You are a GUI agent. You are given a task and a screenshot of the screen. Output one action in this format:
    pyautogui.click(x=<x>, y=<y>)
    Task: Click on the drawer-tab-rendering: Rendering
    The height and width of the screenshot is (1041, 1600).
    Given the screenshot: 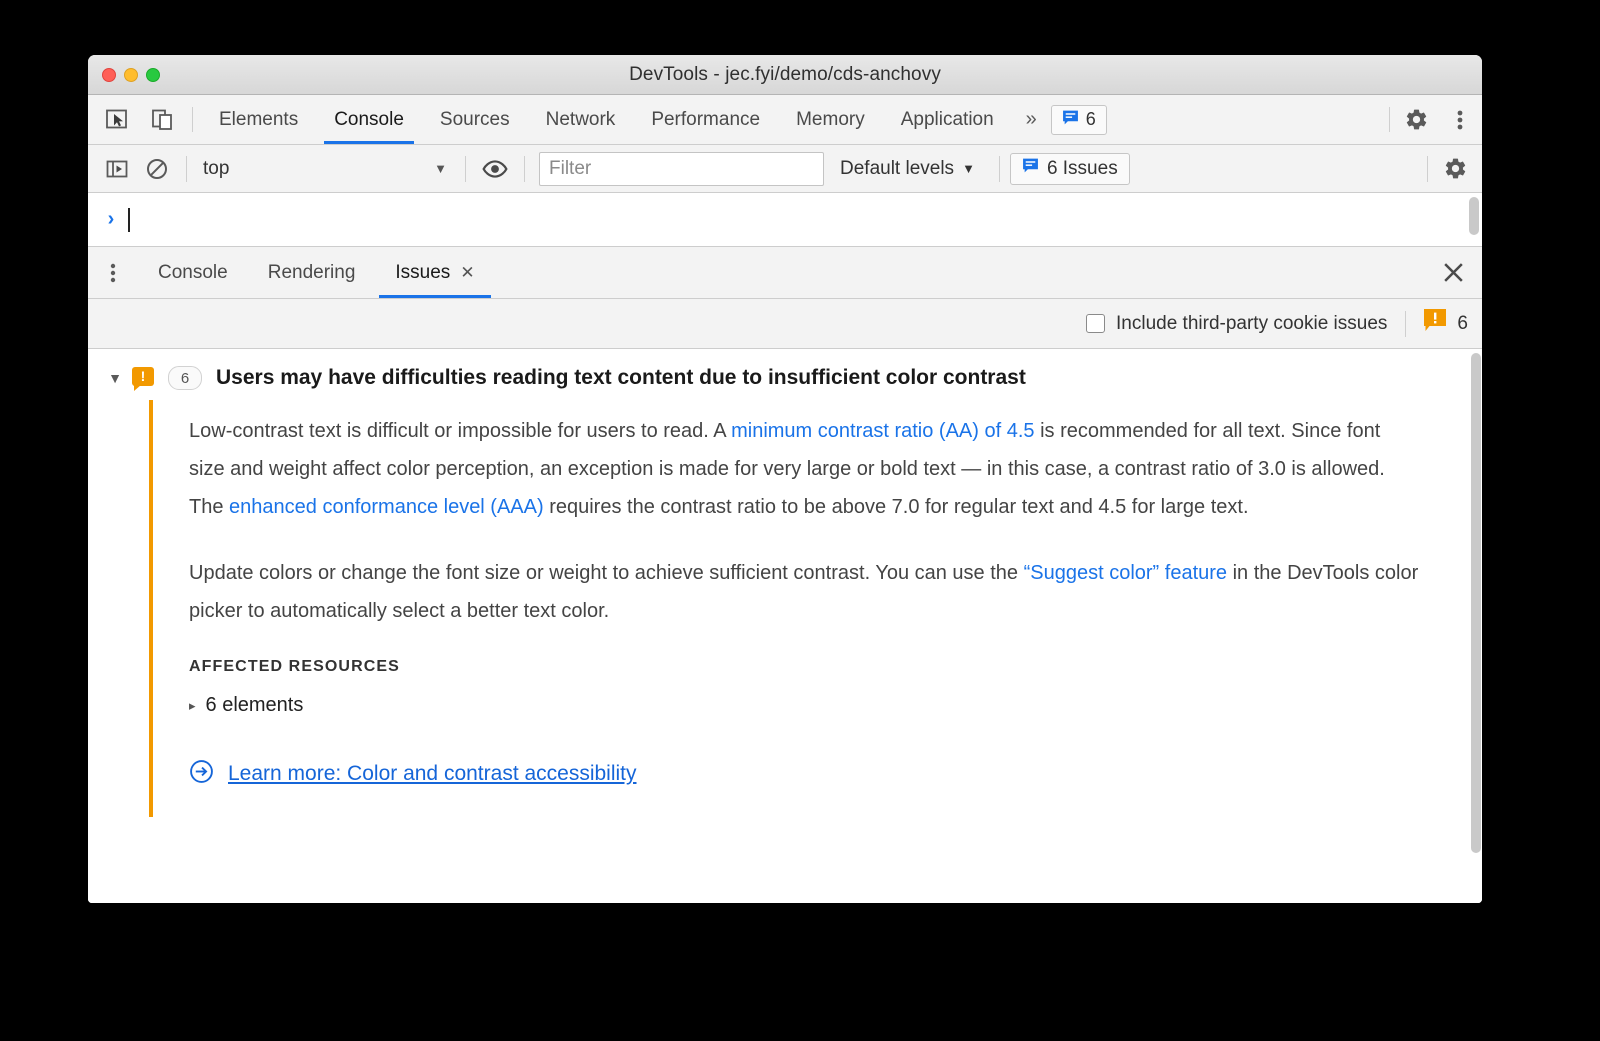 What is the action you would take?
    pyautogui.click(x=312, y=272)
    